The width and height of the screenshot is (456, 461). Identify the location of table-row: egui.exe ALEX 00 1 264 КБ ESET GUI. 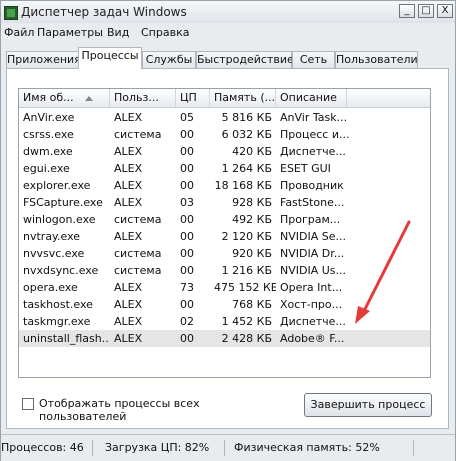
(224, 168).